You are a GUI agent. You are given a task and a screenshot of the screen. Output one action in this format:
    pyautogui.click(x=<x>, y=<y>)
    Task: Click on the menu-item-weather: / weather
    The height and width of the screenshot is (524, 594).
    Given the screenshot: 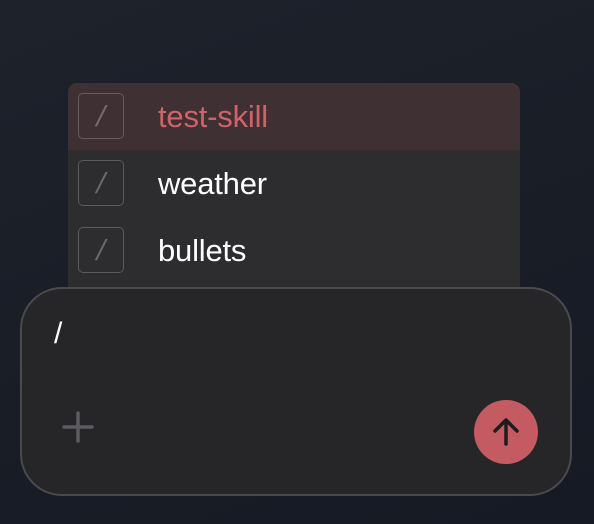 What is the action you would take?
    pyautogui.click(x=294, y=183)
    